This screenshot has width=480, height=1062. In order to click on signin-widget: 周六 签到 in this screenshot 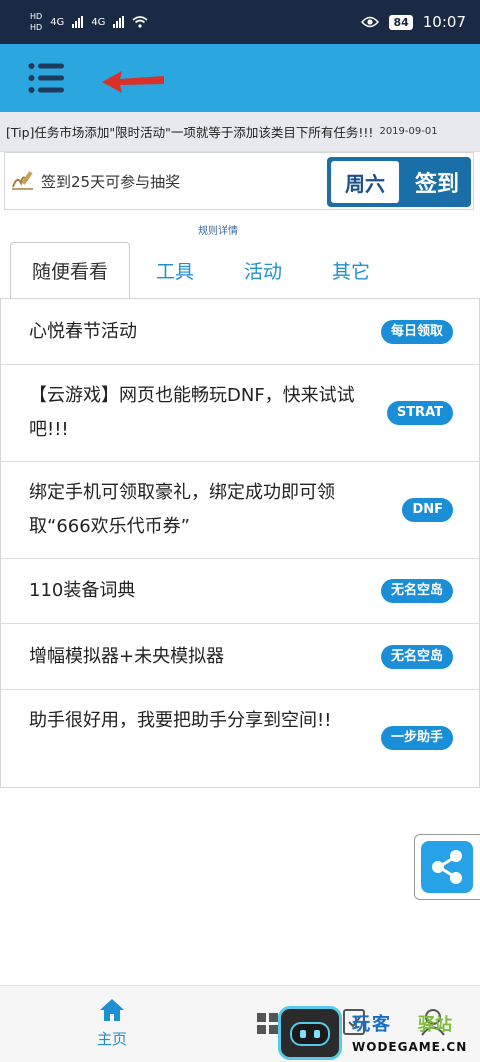, I will do `click(399, 182)`.